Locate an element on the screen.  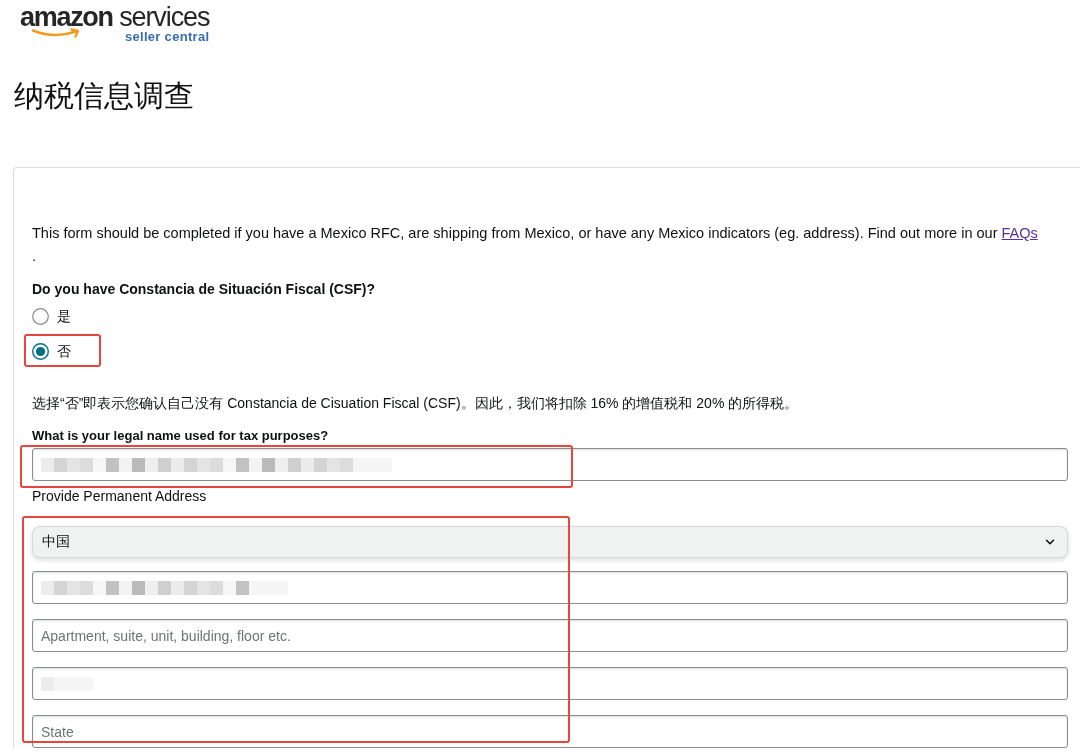
intro-text: This form should be completed if you have a Mexico RFC, are shipping from Mexico, or have any Mexico indicators (eg. address). Find out more in our FAQs . is located at coordinates (535, 245).